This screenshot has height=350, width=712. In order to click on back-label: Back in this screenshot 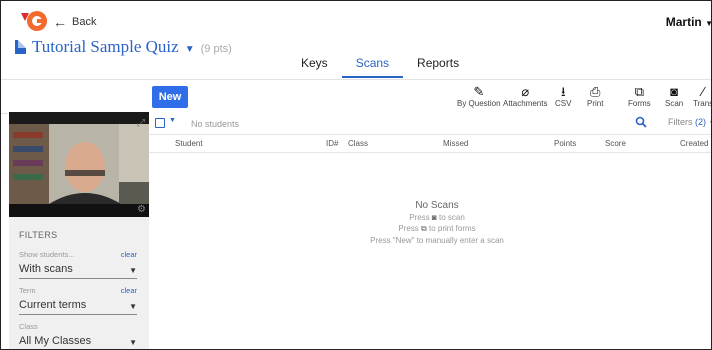, I will do `click(84, 22)`.